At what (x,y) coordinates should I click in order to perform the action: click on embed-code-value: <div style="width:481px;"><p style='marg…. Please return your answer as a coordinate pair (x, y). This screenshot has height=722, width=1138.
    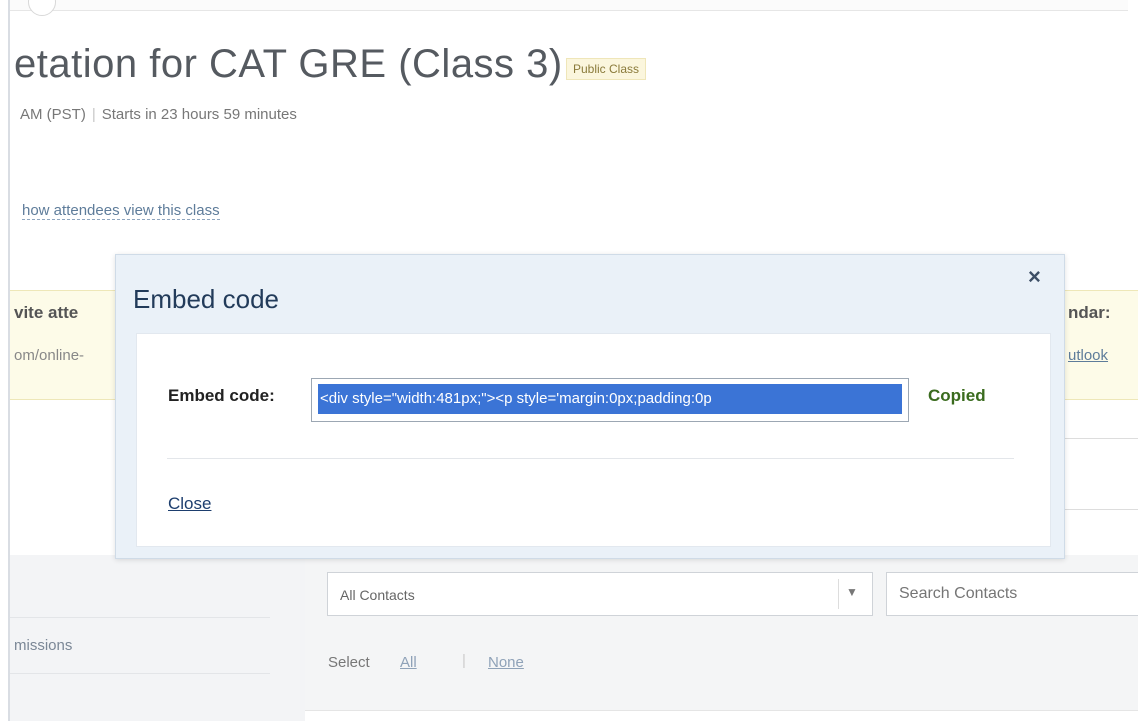
    Looking at the image, I should click on (610, 399).